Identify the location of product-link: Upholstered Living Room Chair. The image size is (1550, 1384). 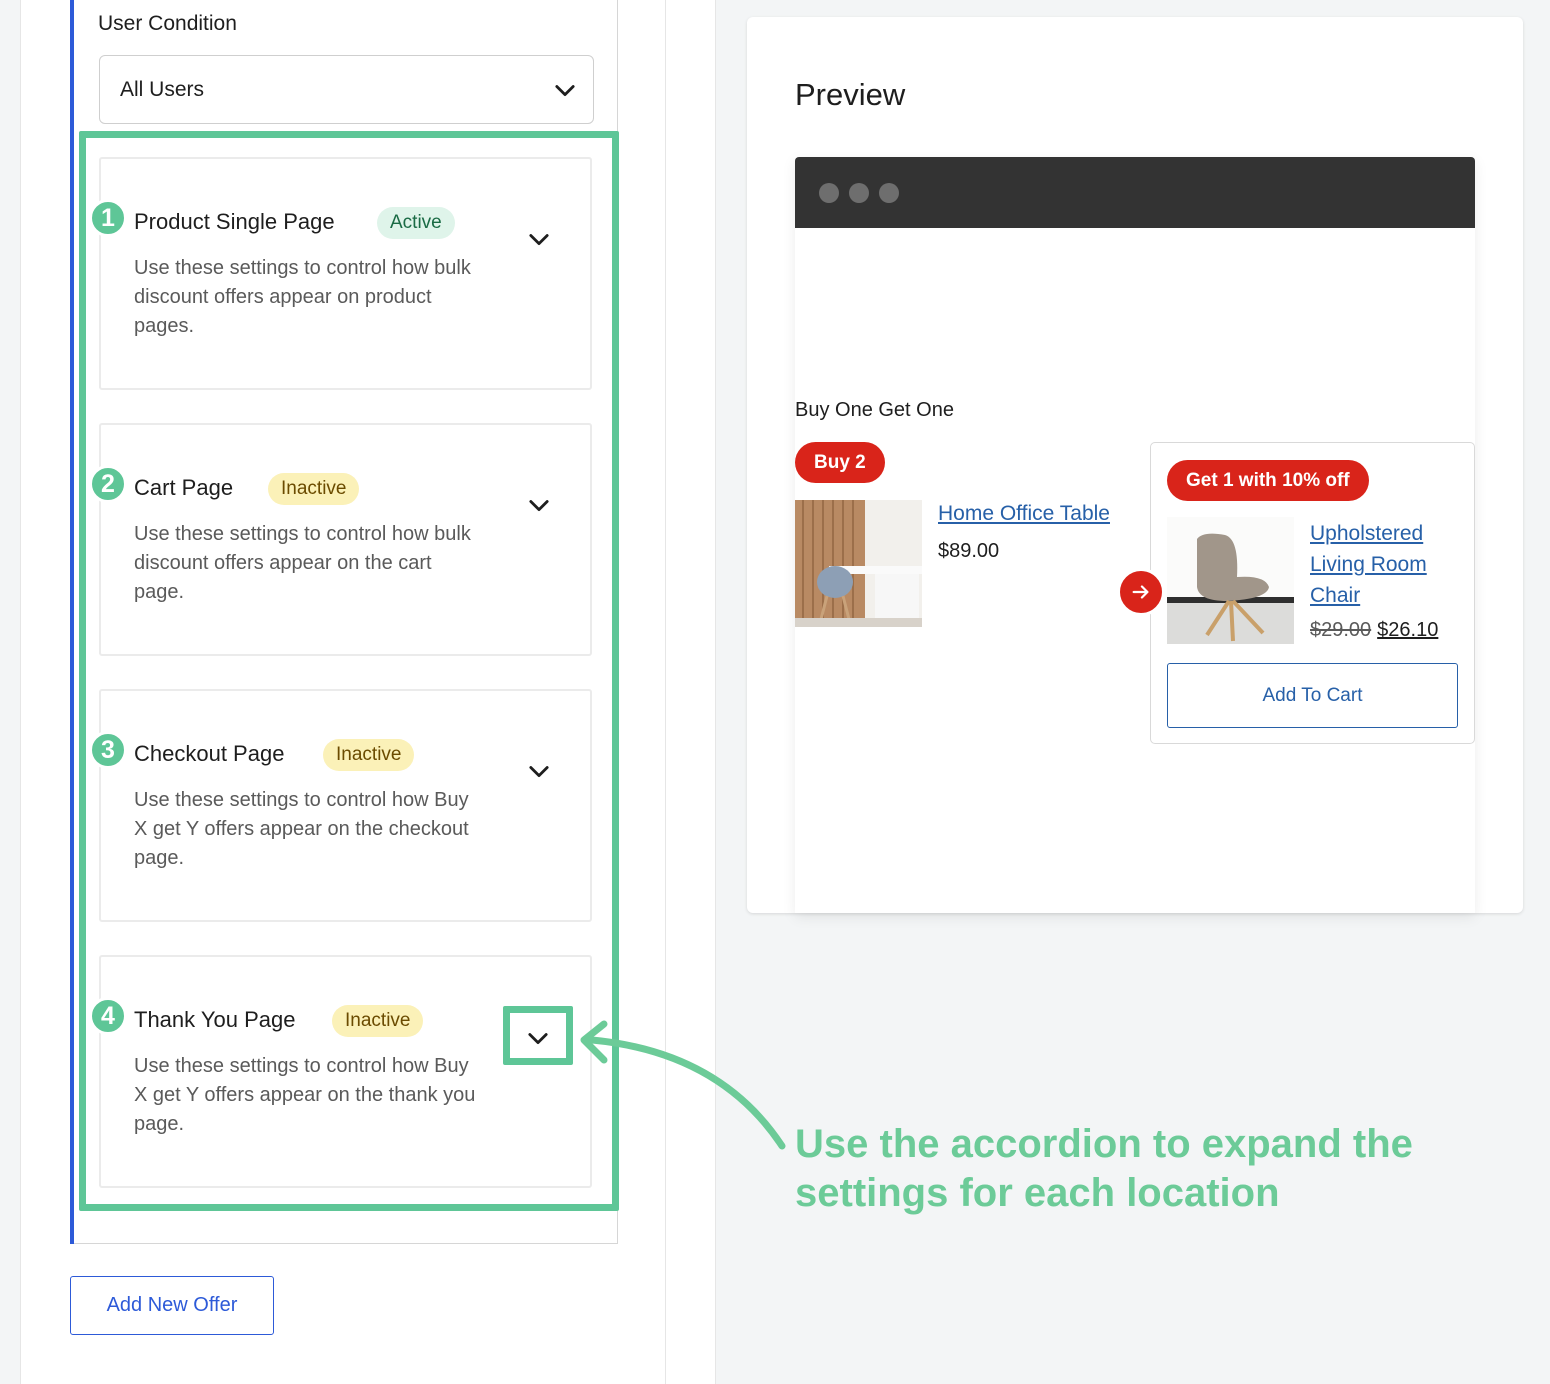
(1385, 564).